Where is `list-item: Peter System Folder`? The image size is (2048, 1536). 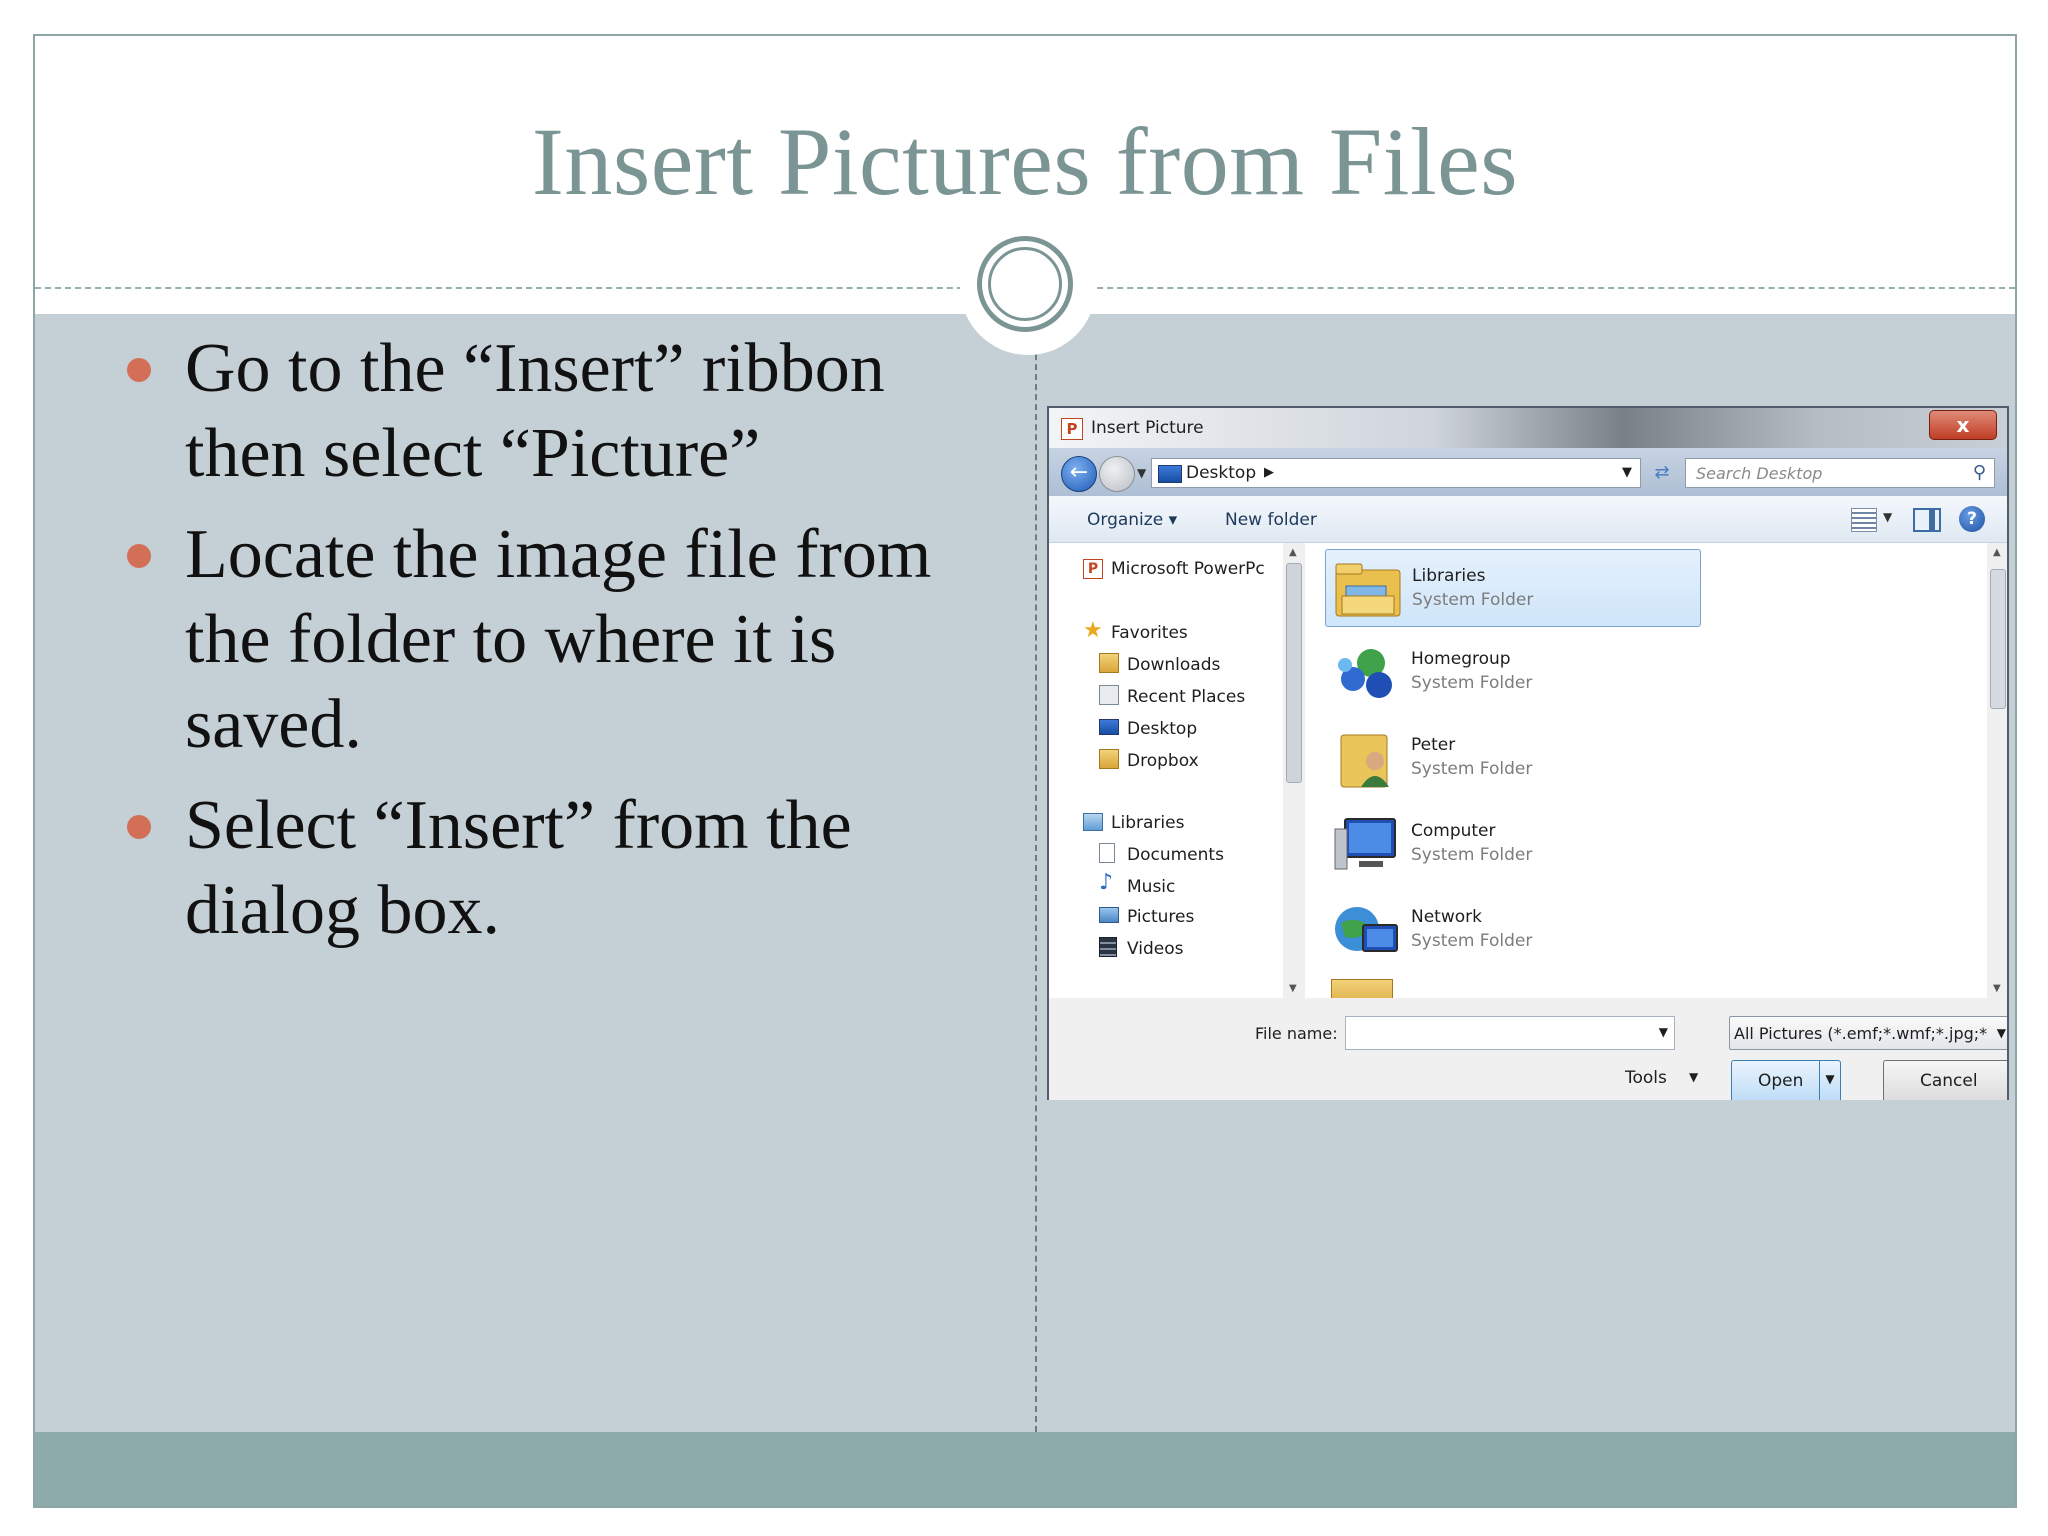 list-item: Peter System Folder is located at coordinates (1513, 758).